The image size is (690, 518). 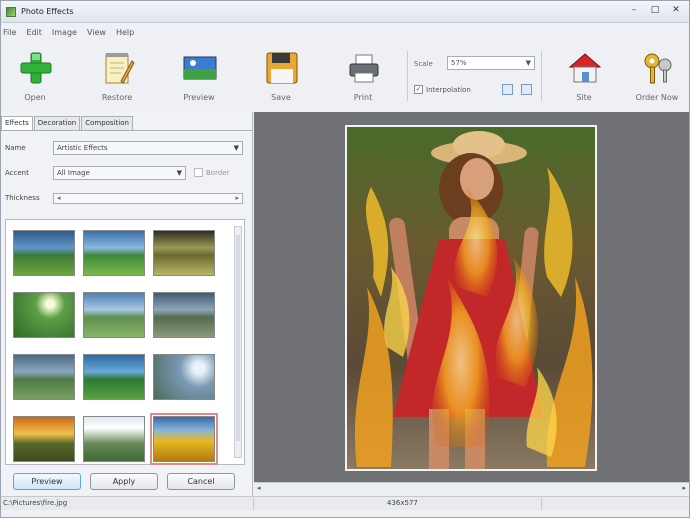 What do you see at coordinates (22, 198) in the screenshot?
I see `thickness-label: Thickness` at bounding box center [22, 198].